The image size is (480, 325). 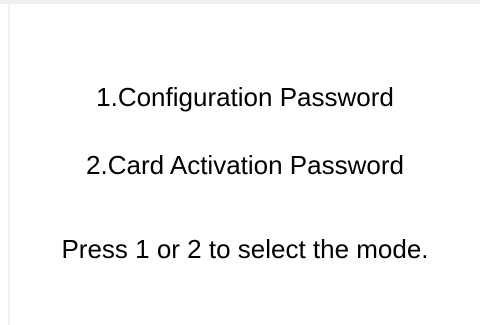 I want to click on option-card-activation-password: 2.Card Activation Password, so click(x=245, y=165).